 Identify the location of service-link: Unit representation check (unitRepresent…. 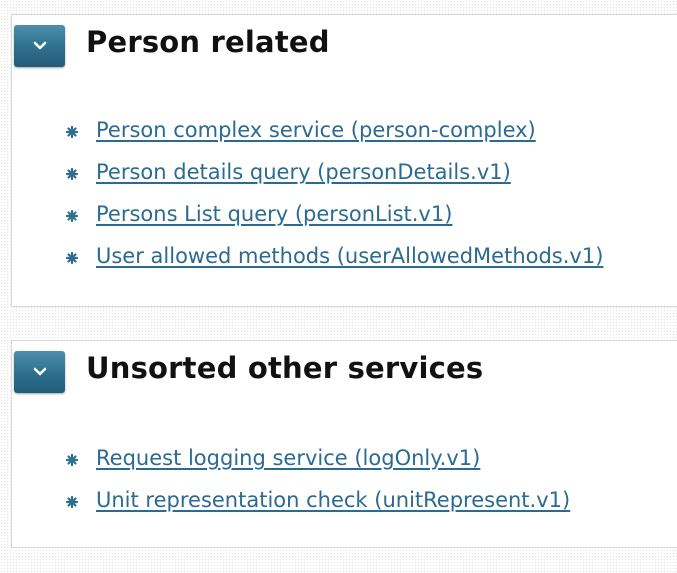
(333, 500).